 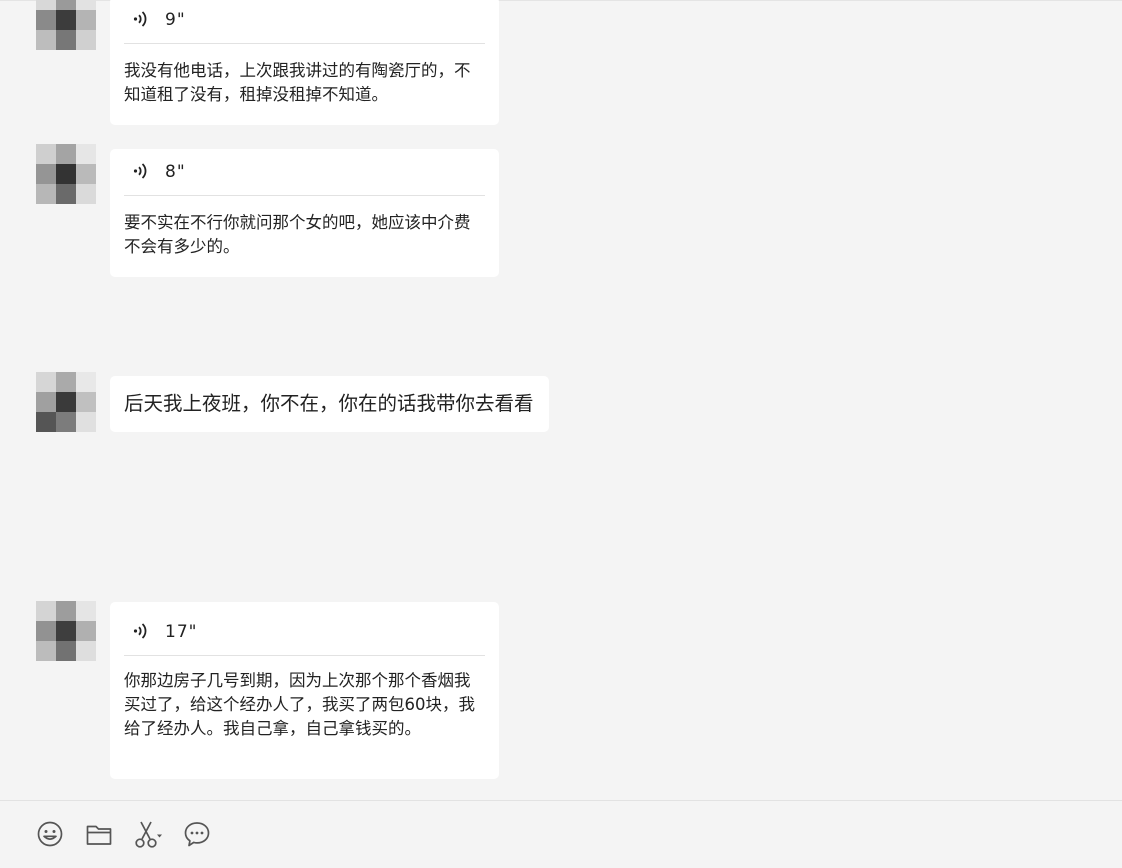 I want to click on folder-icon, so click(x=99, y=834).